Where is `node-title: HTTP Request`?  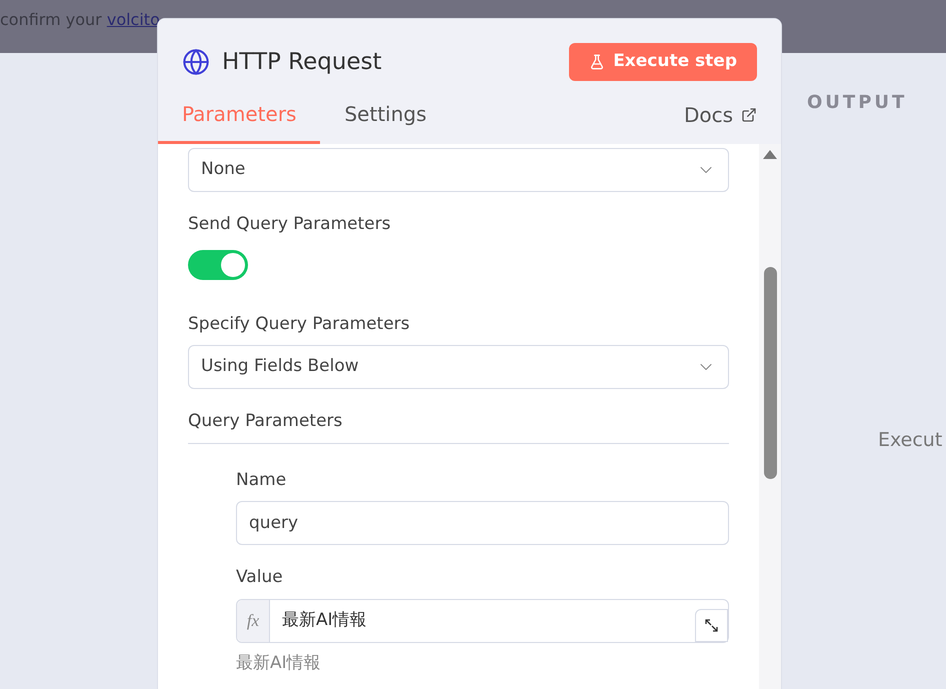
node-title: HTTP Request is located at coordinates (302, 62).